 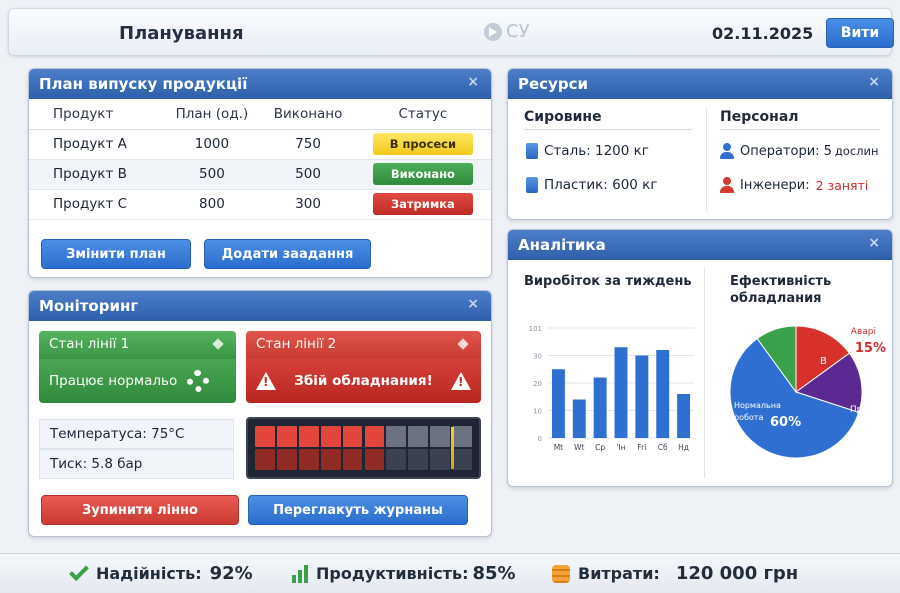 I want to click on y-tick-label: 10, so click(x=537, y=412).